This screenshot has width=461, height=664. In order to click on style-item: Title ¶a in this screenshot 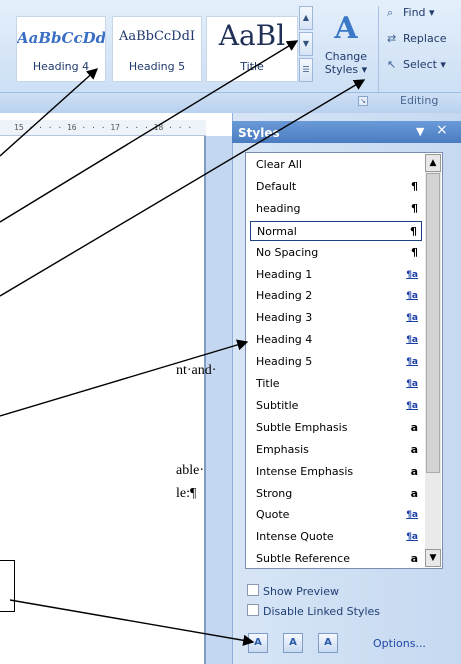, I will do `click(336, 384)`.